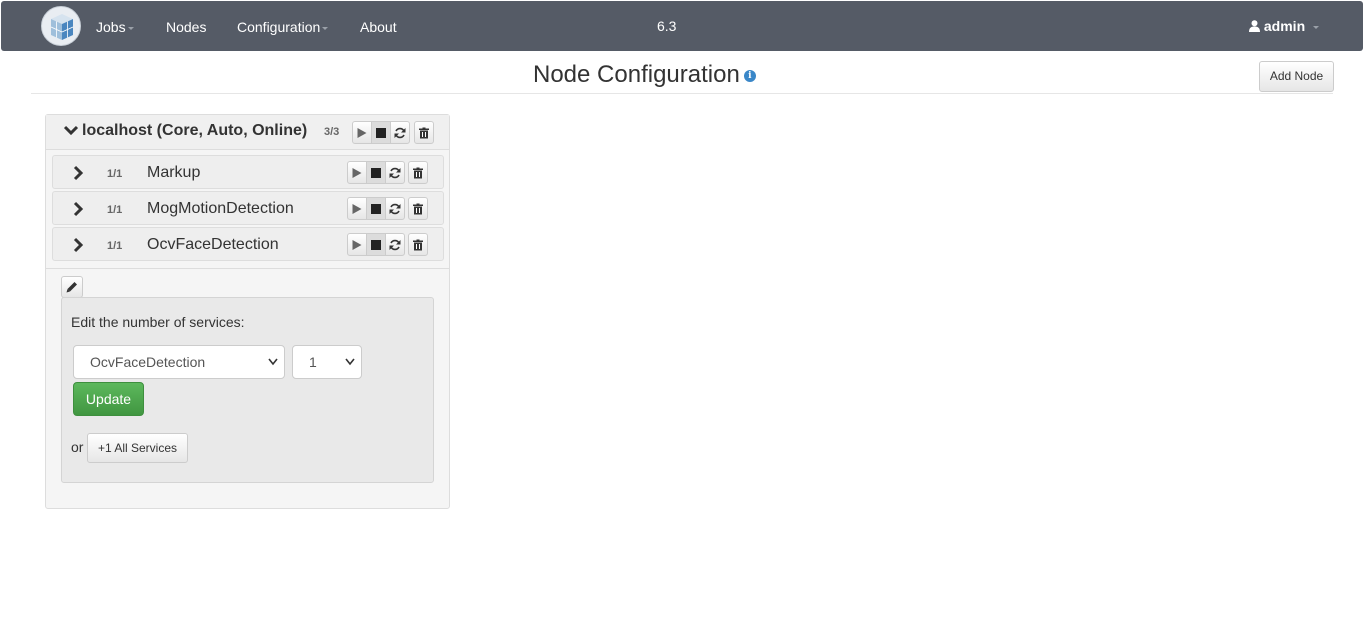  I want to click on node-delete-group, so click(424, 132).